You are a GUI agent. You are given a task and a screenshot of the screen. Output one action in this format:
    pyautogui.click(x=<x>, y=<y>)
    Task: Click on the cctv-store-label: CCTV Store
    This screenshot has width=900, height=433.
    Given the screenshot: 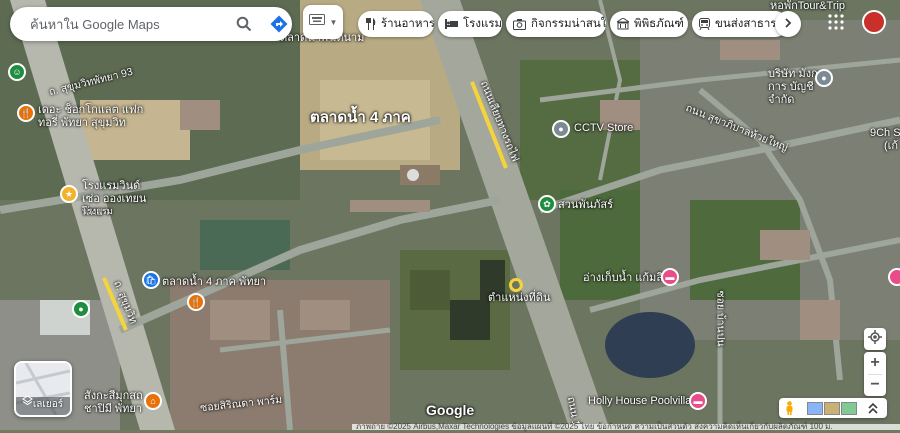 What is the action you would take?
    pyautogui.click(x=603, y=128)
    